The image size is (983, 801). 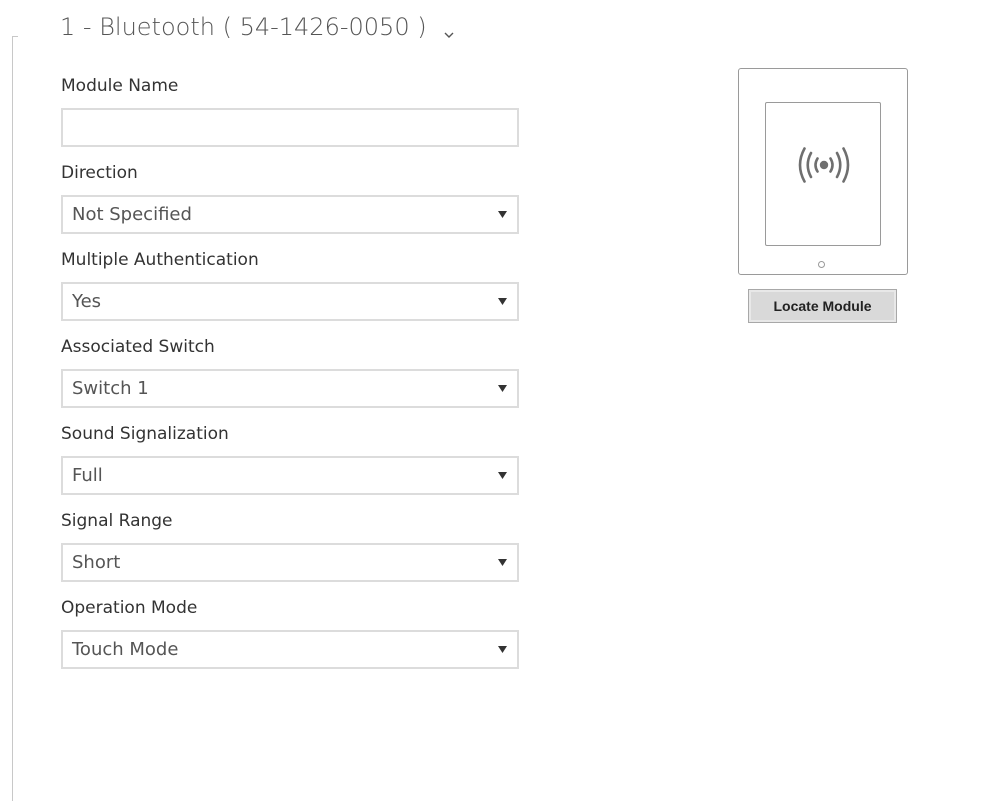 What do you see at coordinates (824, 165) in the screenshot?
I see `wireless-signal-icon` at bounding box center [824, 165].